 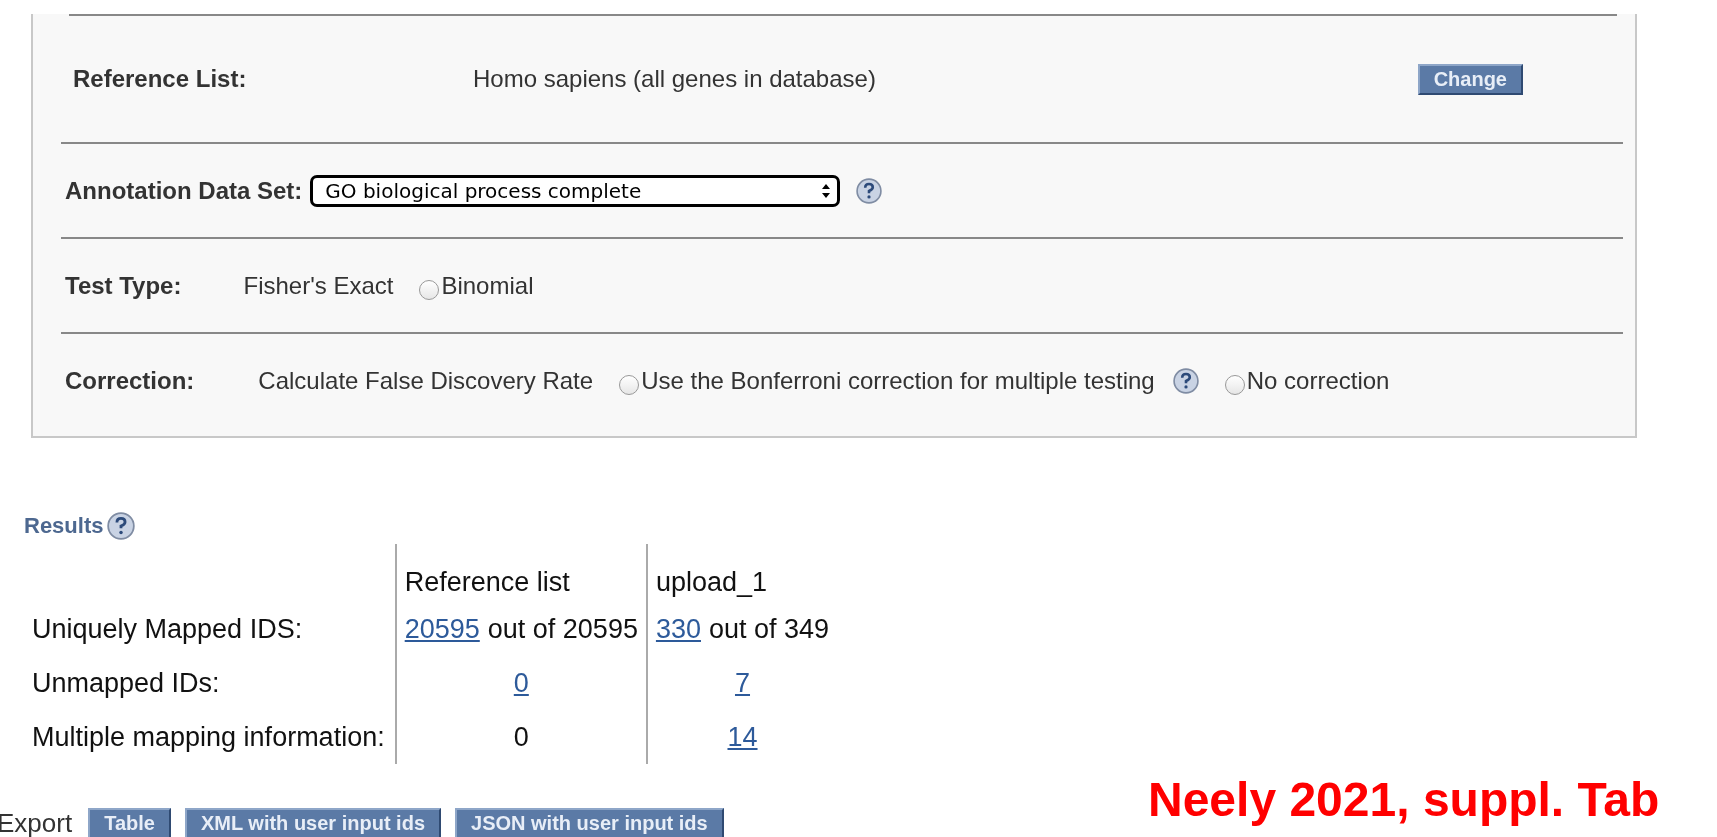 What do you see at coordinates (678, 628) in the screenshot?
I see `count-link: 330` at bounding box center [678, 628].